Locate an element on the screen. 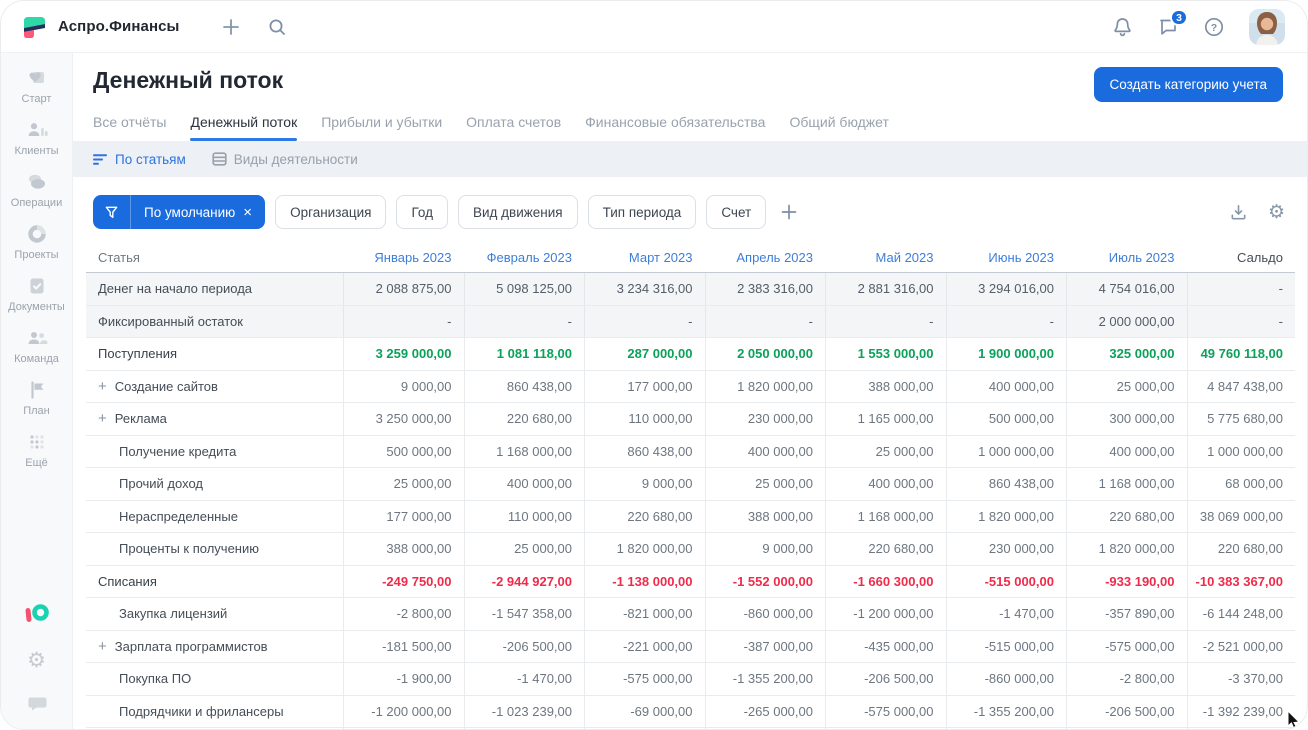  row-label: Закупка лицензий is located at coordinates (173, 614).